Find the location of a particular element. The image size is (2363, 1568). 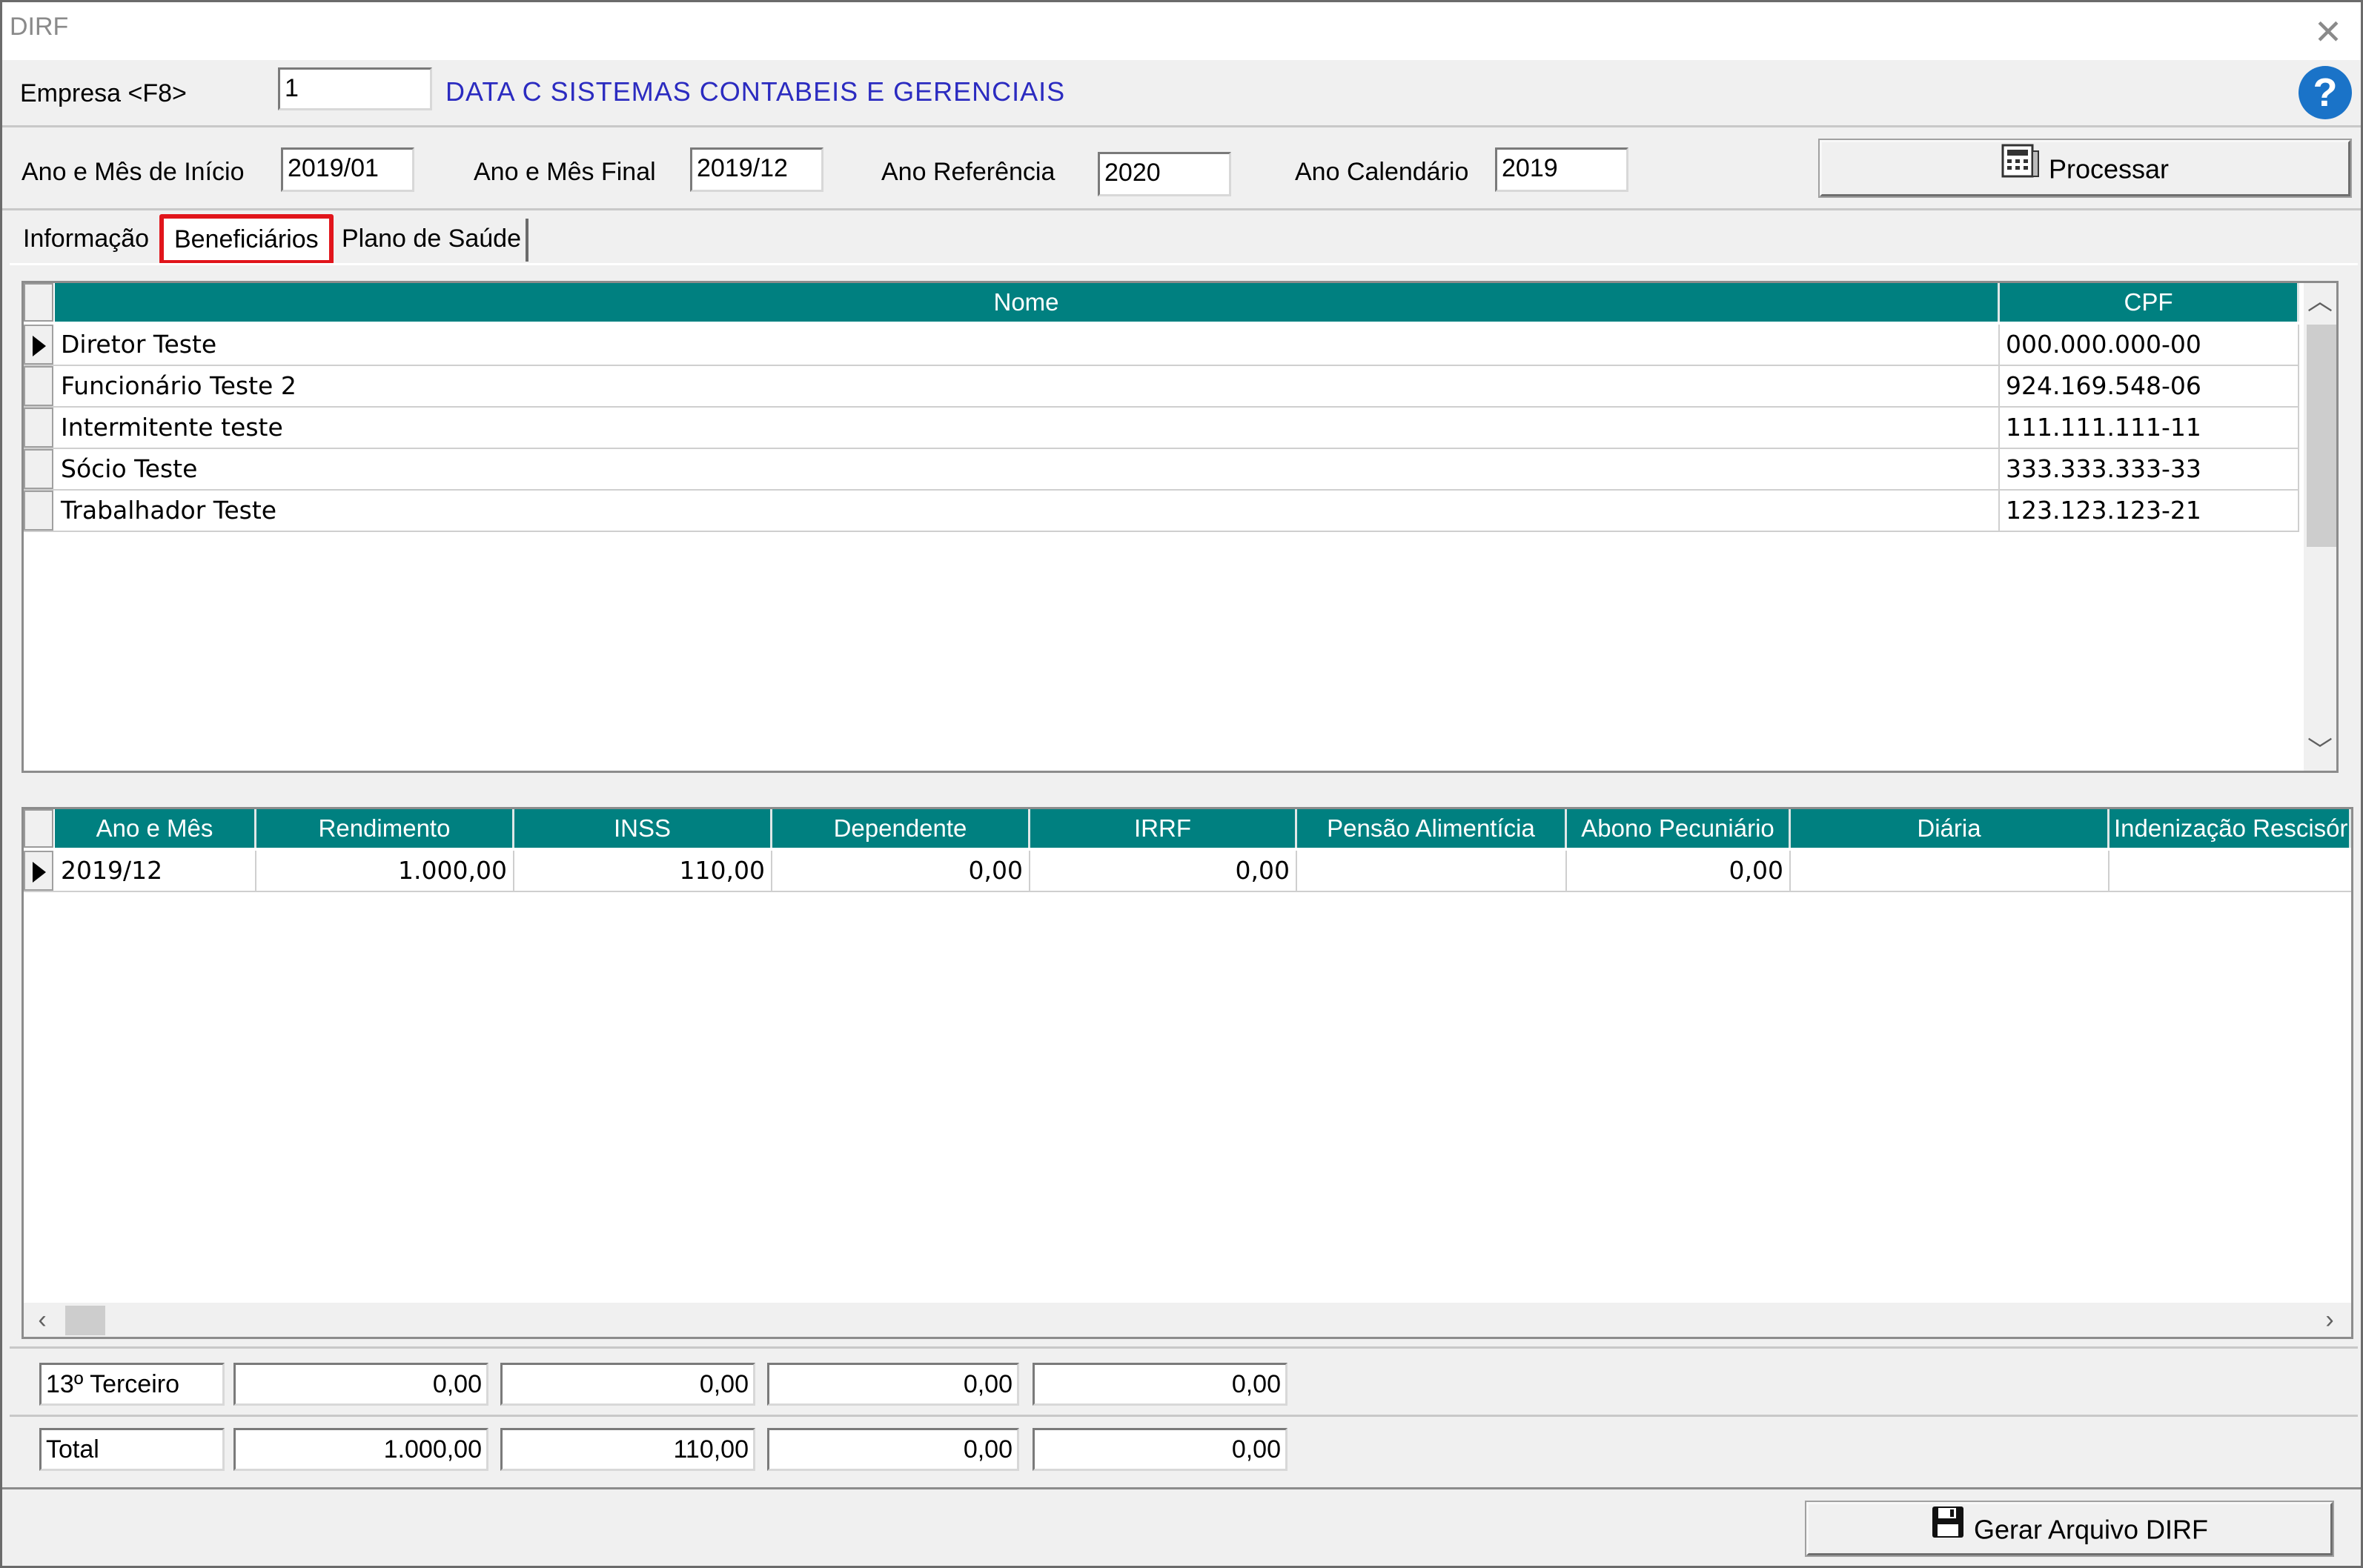

column-header-diaria: Diária is located at coordinates (1950, 828).